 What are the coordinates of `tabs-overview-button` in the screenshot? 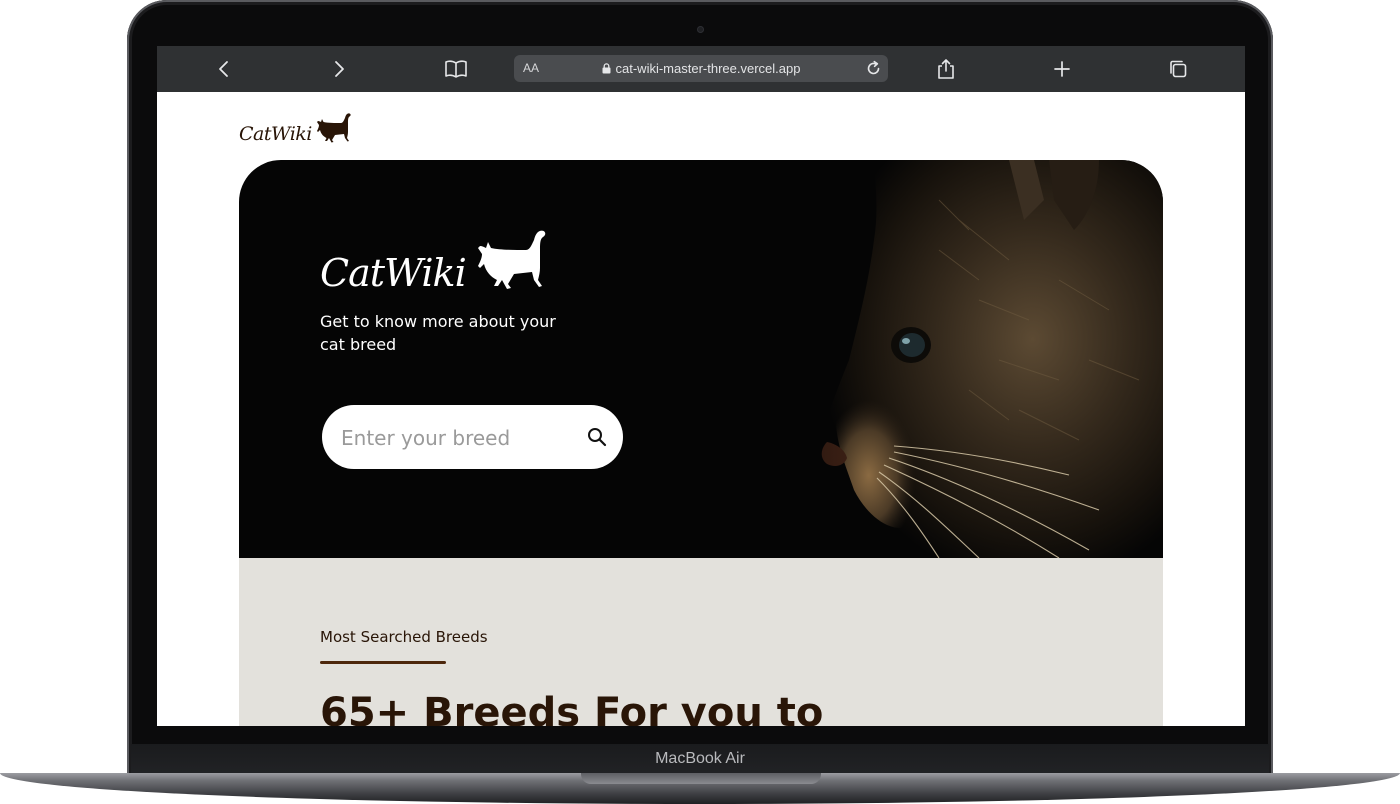 It's located at (1178, 69).